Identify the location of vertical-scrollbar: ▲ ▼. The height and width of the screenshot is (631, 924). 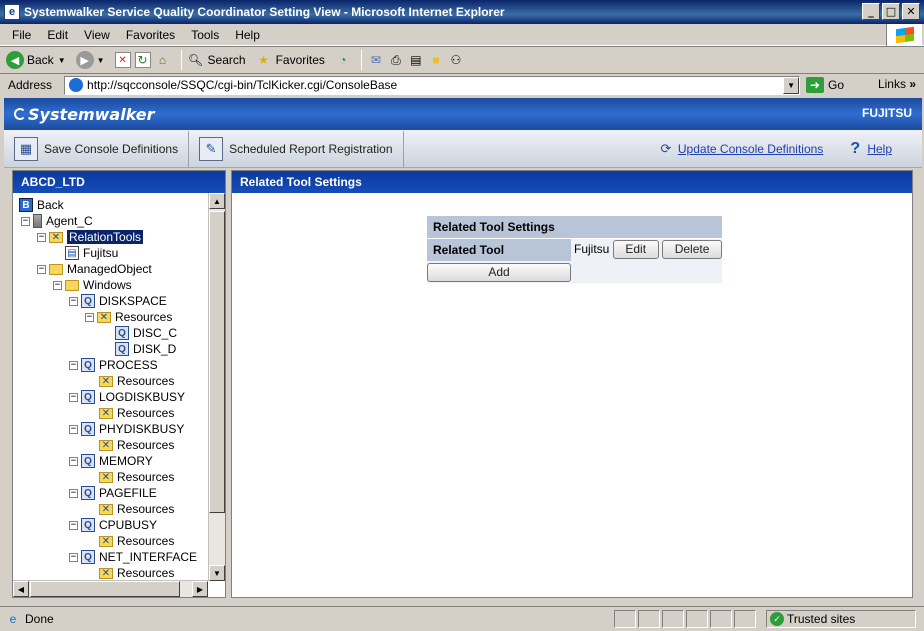
(216, 387).